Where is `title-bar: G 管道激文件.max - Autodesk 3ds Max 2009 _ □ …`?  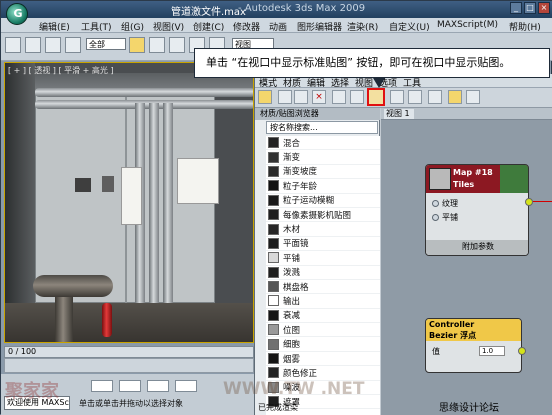 title-bar: G 管道激文件.max - Autodesk 3ds Max 2009 _ □ … is located at coordinates (276, 13).